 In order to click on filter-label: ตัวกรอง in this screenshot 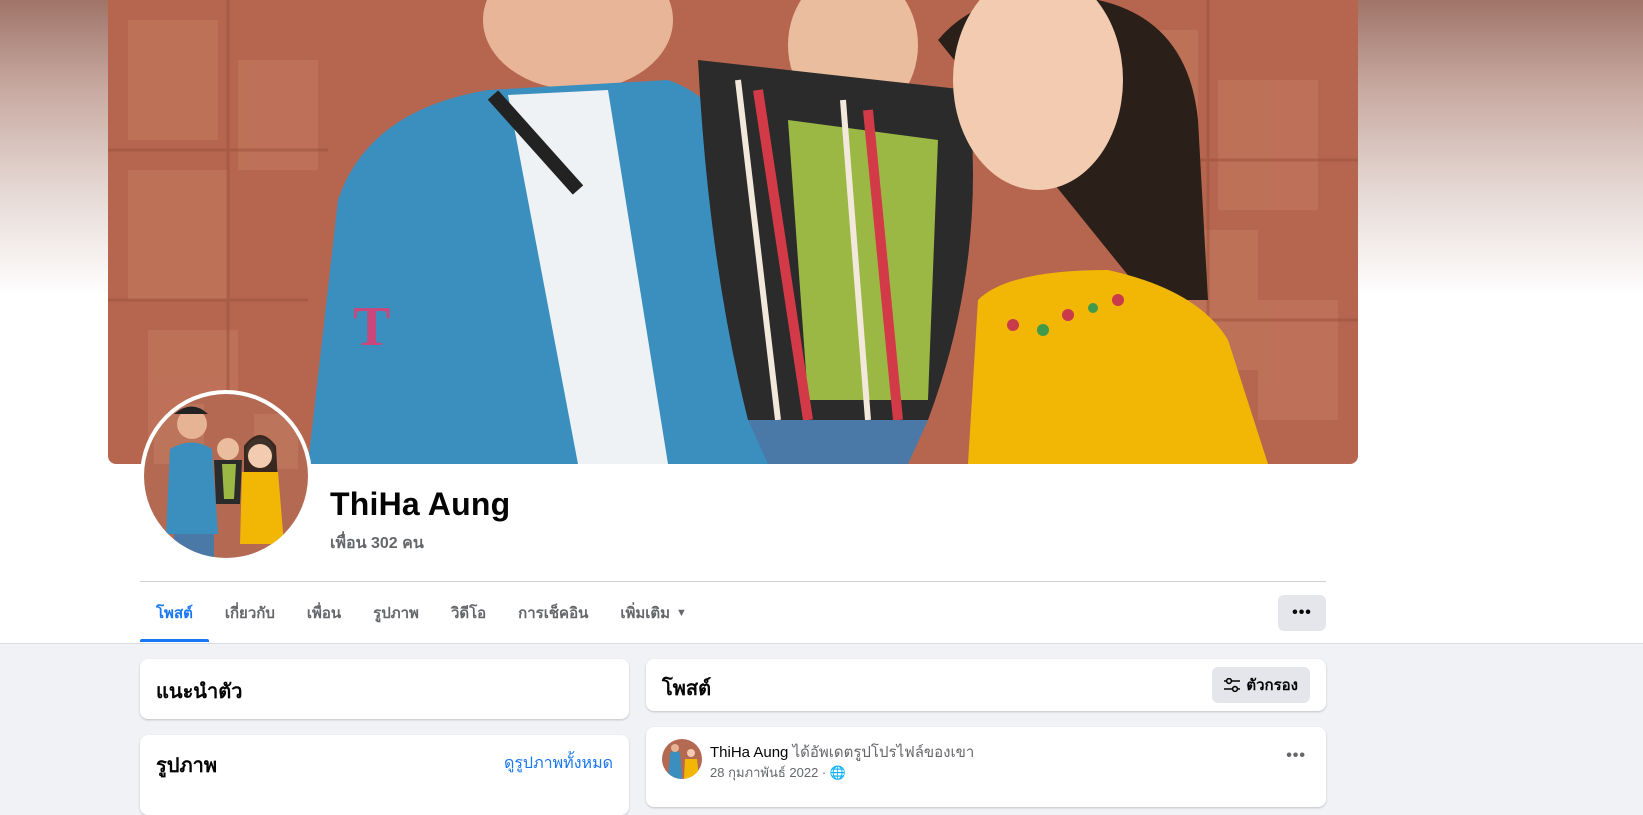, I will do `click(1272, 685)`.